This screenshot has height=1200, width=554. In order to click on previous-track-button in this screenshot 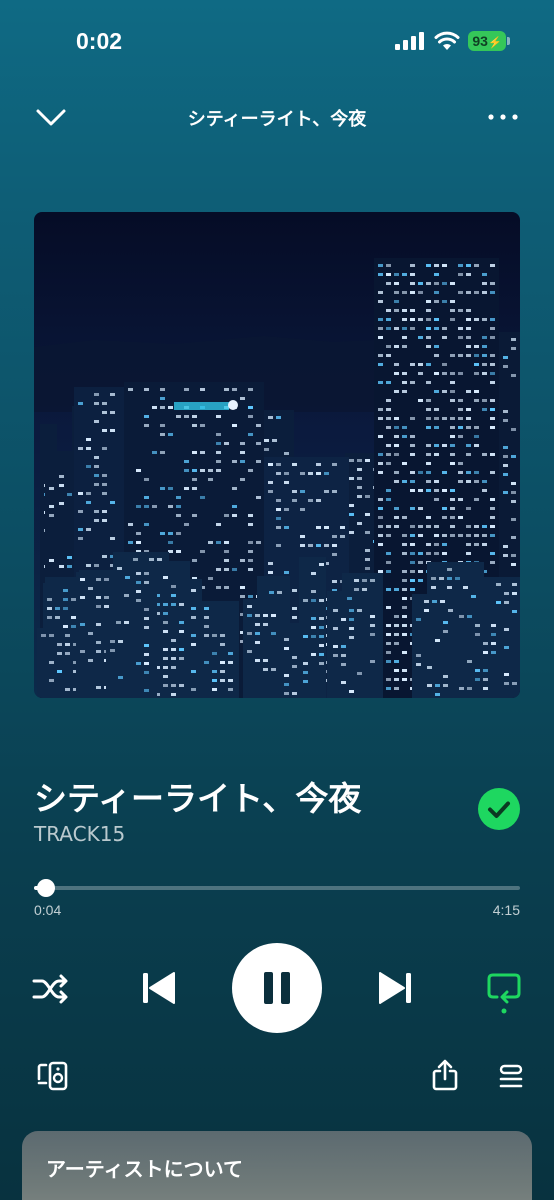, I will do `click(158, 988)`.